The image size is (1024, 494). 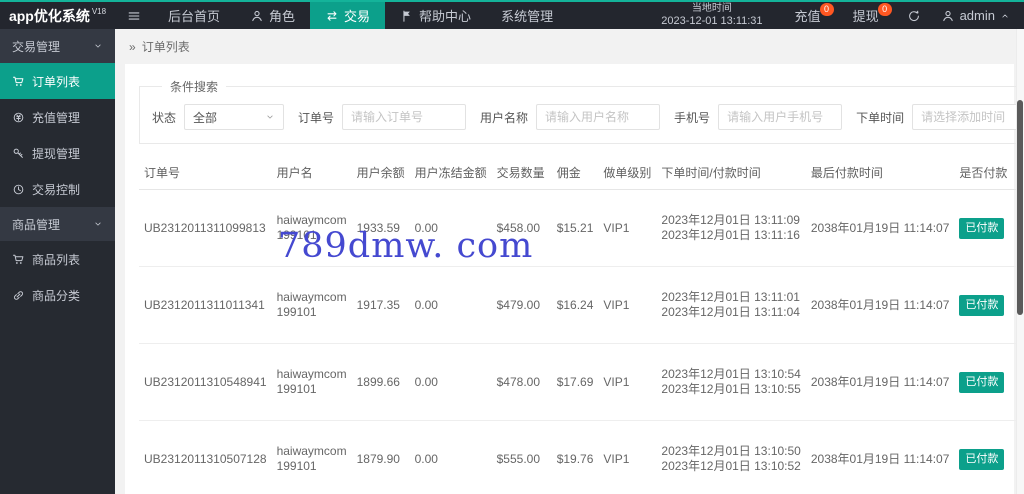 I want to click on search-controls: 状态 全部 订单号用户名称手机号下单时间 搜 索, so click(x=588, y=117).